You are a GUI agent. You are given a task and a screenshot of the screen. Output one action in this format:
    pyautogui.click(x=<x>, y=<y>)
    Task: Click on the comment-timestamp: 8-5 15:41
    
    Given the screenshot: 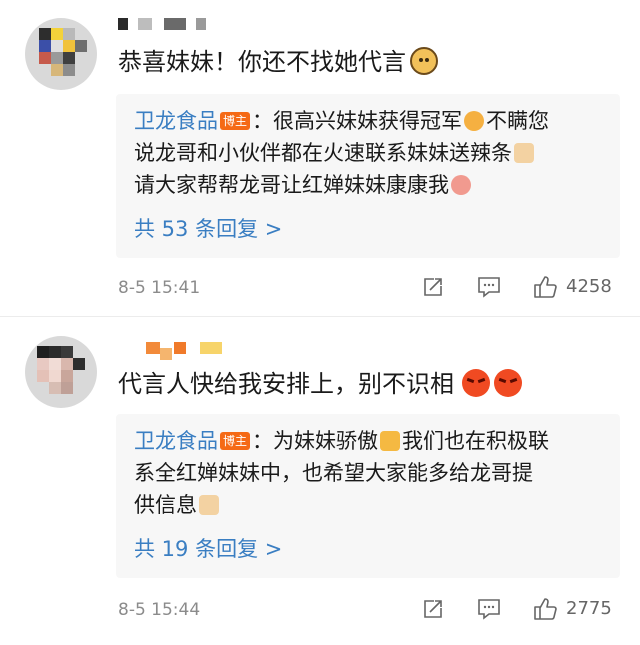 What is the action you would take?
    pyautogui.click(x=159, y=288)
    